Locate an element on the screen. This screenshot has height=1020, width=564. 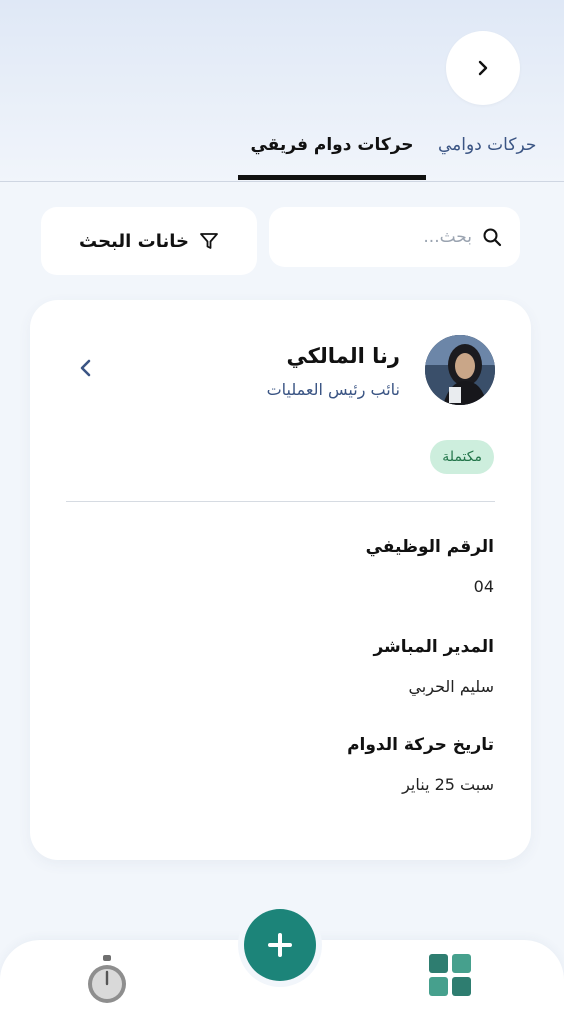
stopwatch-icon is located at coordinates (107, 980).